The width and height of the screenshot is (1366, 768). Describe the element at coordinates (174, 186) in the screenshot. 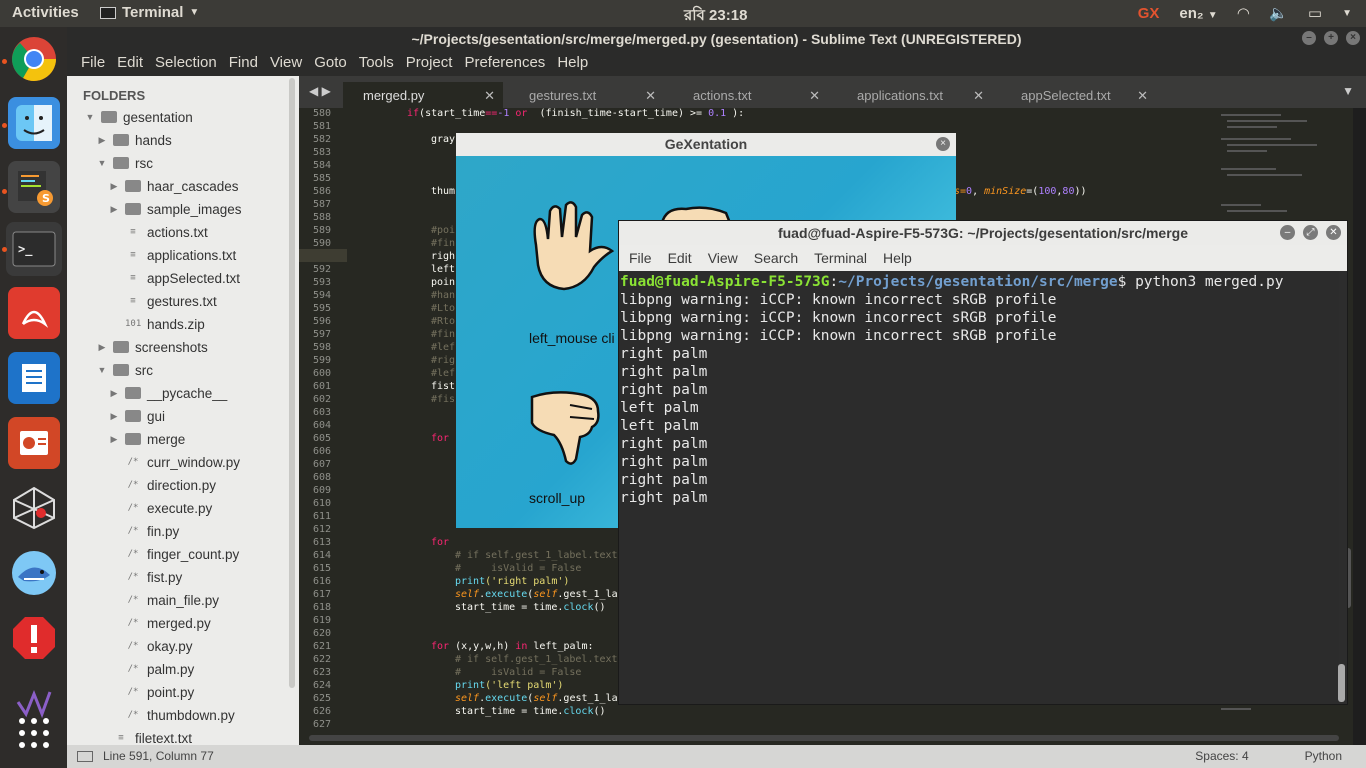

I see `sidebar-item: ▶ haar_cascades` at that location.